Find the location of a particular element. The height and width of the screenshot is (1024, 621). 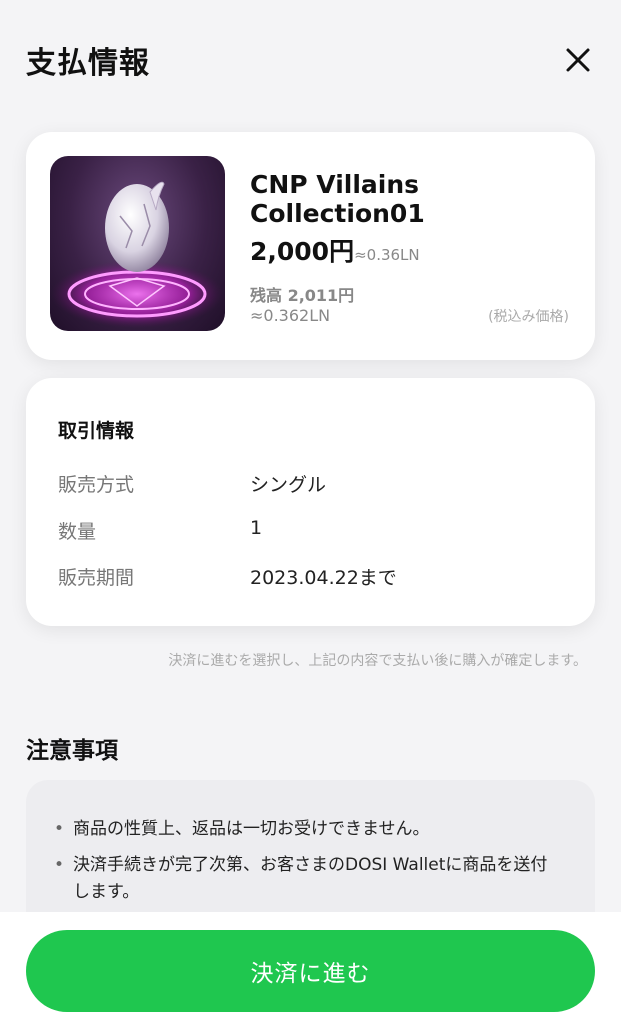

info-row-sale-period: 販売期間 2023.04.22まで is located at coordinates (308, 578).